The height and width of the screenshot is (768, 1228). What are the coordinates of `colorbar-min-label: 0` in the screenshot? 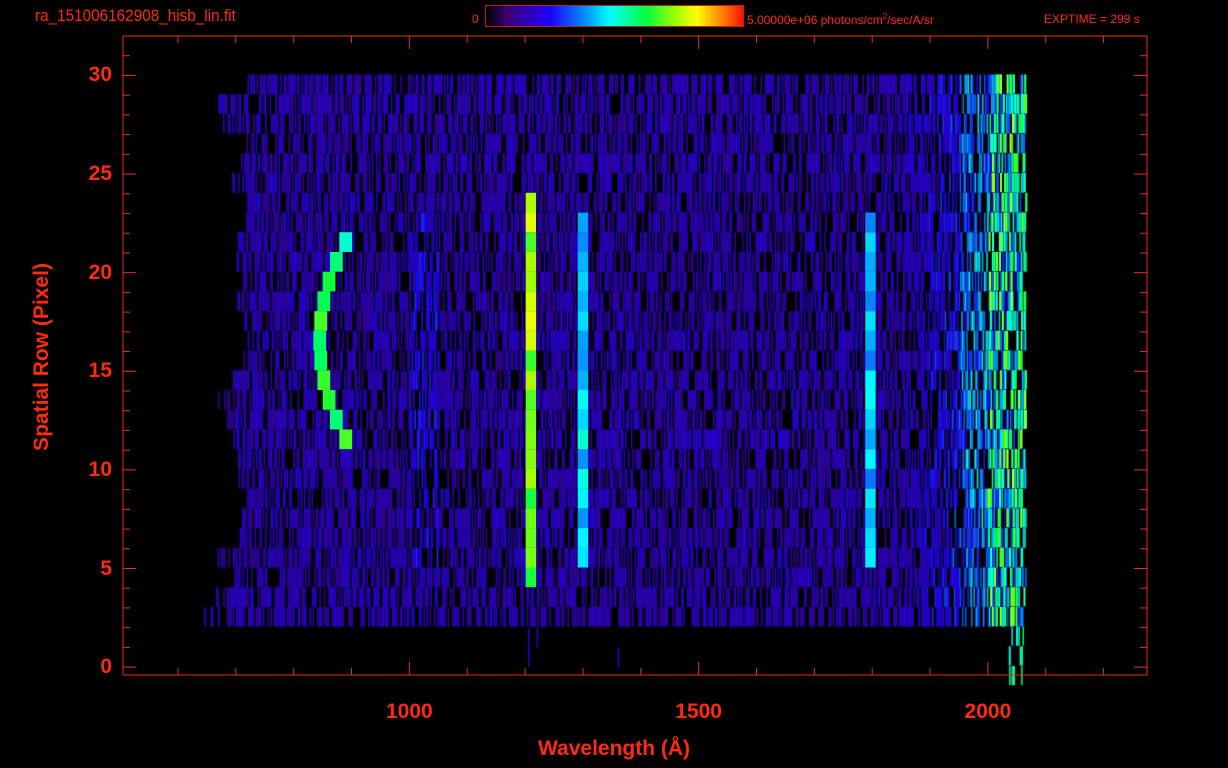 It's located at (475, 19).